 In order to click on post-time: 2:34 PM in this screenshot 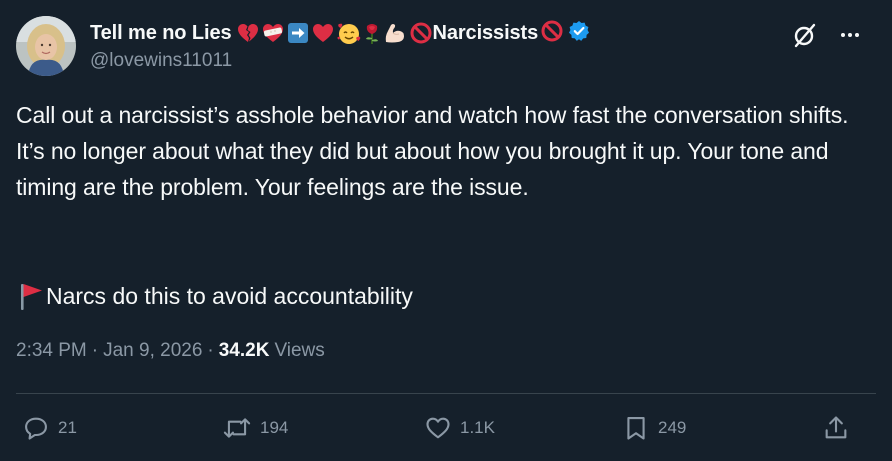, I will do `click(51, 351)`.